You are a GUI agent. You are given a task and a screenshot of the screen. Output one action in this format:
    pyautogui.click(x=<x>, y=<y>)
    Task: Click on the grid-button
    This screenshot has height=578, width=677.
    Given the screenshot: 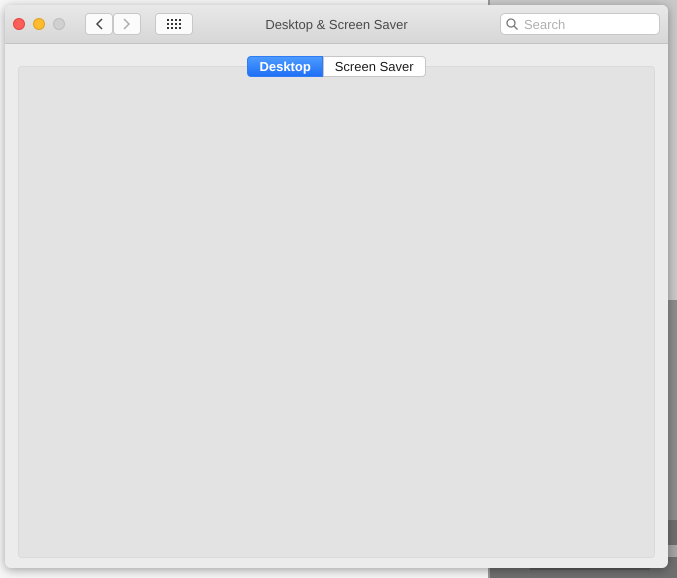 What is the action you would take?
    pyautogui.click(x=174, y=24)
    